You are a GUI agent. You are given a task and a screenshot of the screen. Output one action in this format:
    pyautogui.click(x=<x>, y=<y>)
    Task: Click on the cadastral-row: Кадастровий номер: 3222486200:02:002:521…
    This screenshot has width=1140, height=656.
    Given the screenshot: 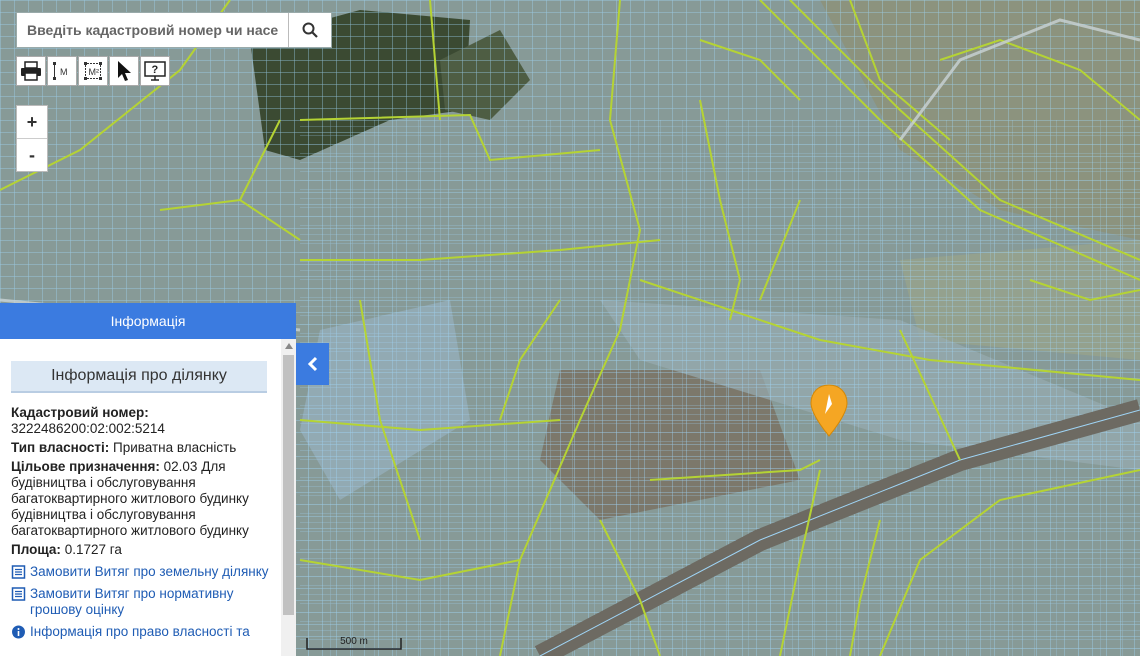 What is the action you would take?
    pyautogui.click(x=140, y=421)
    